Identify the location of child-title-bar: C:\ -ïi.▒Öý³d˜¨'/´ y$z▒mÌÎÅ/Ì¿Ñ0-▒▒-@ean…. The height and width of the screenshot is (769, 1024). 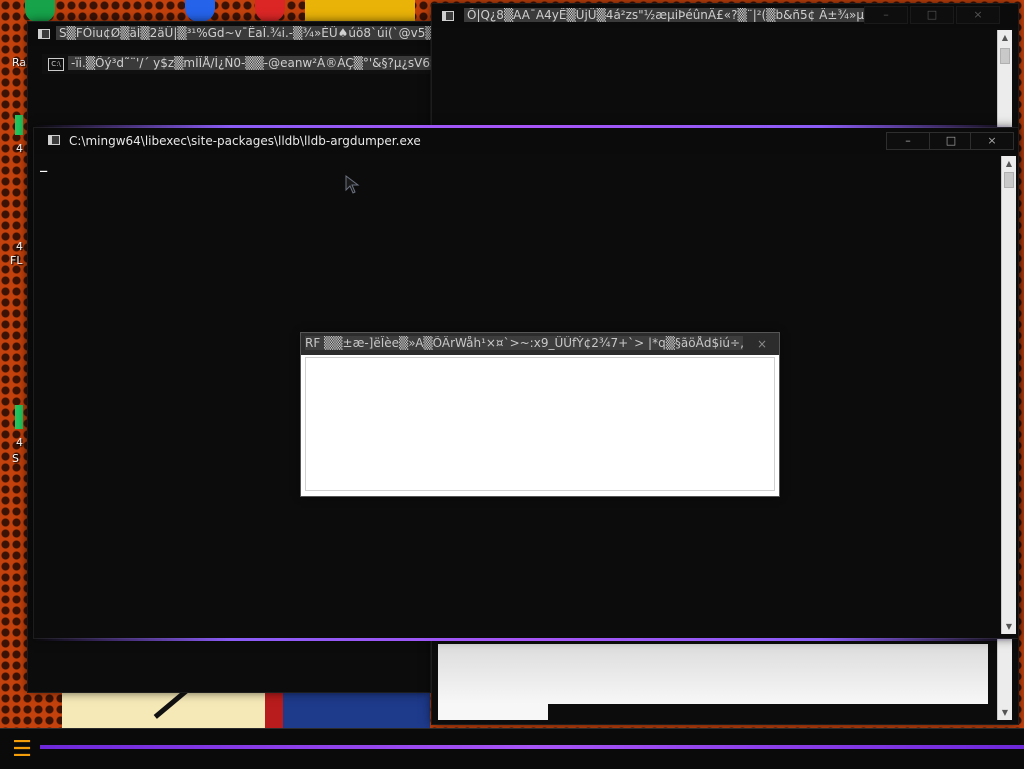
(239, 64).